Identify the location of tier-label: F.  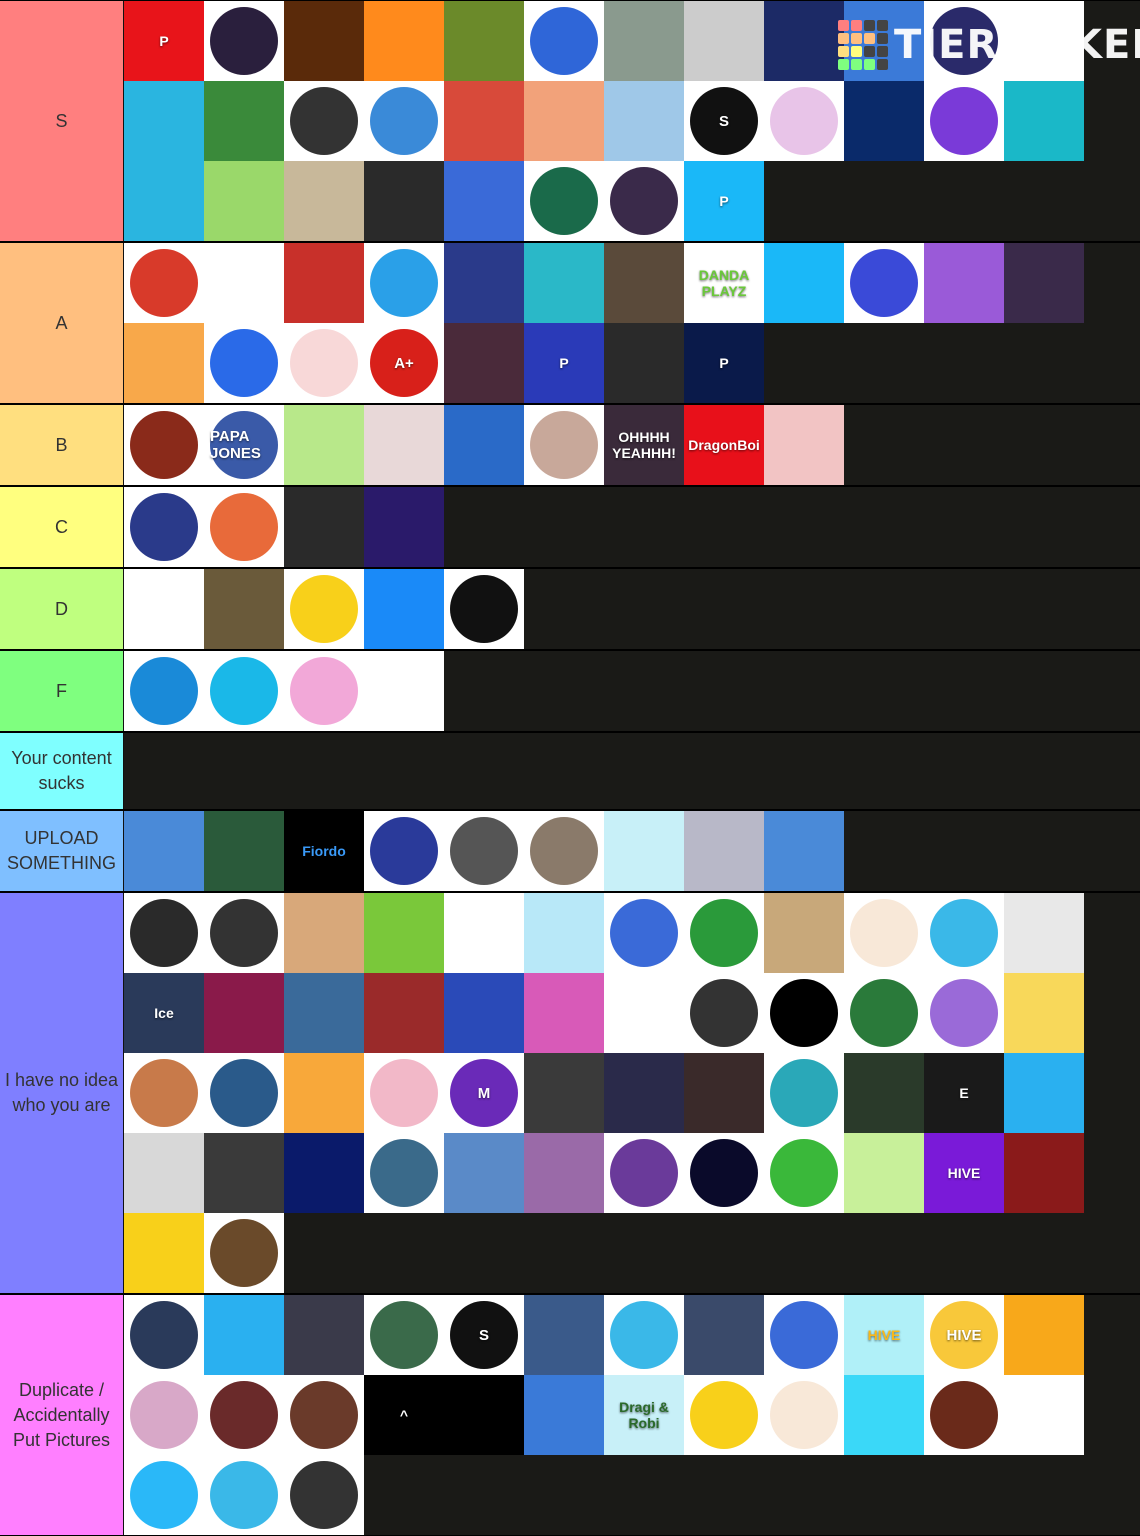
(62, 691).